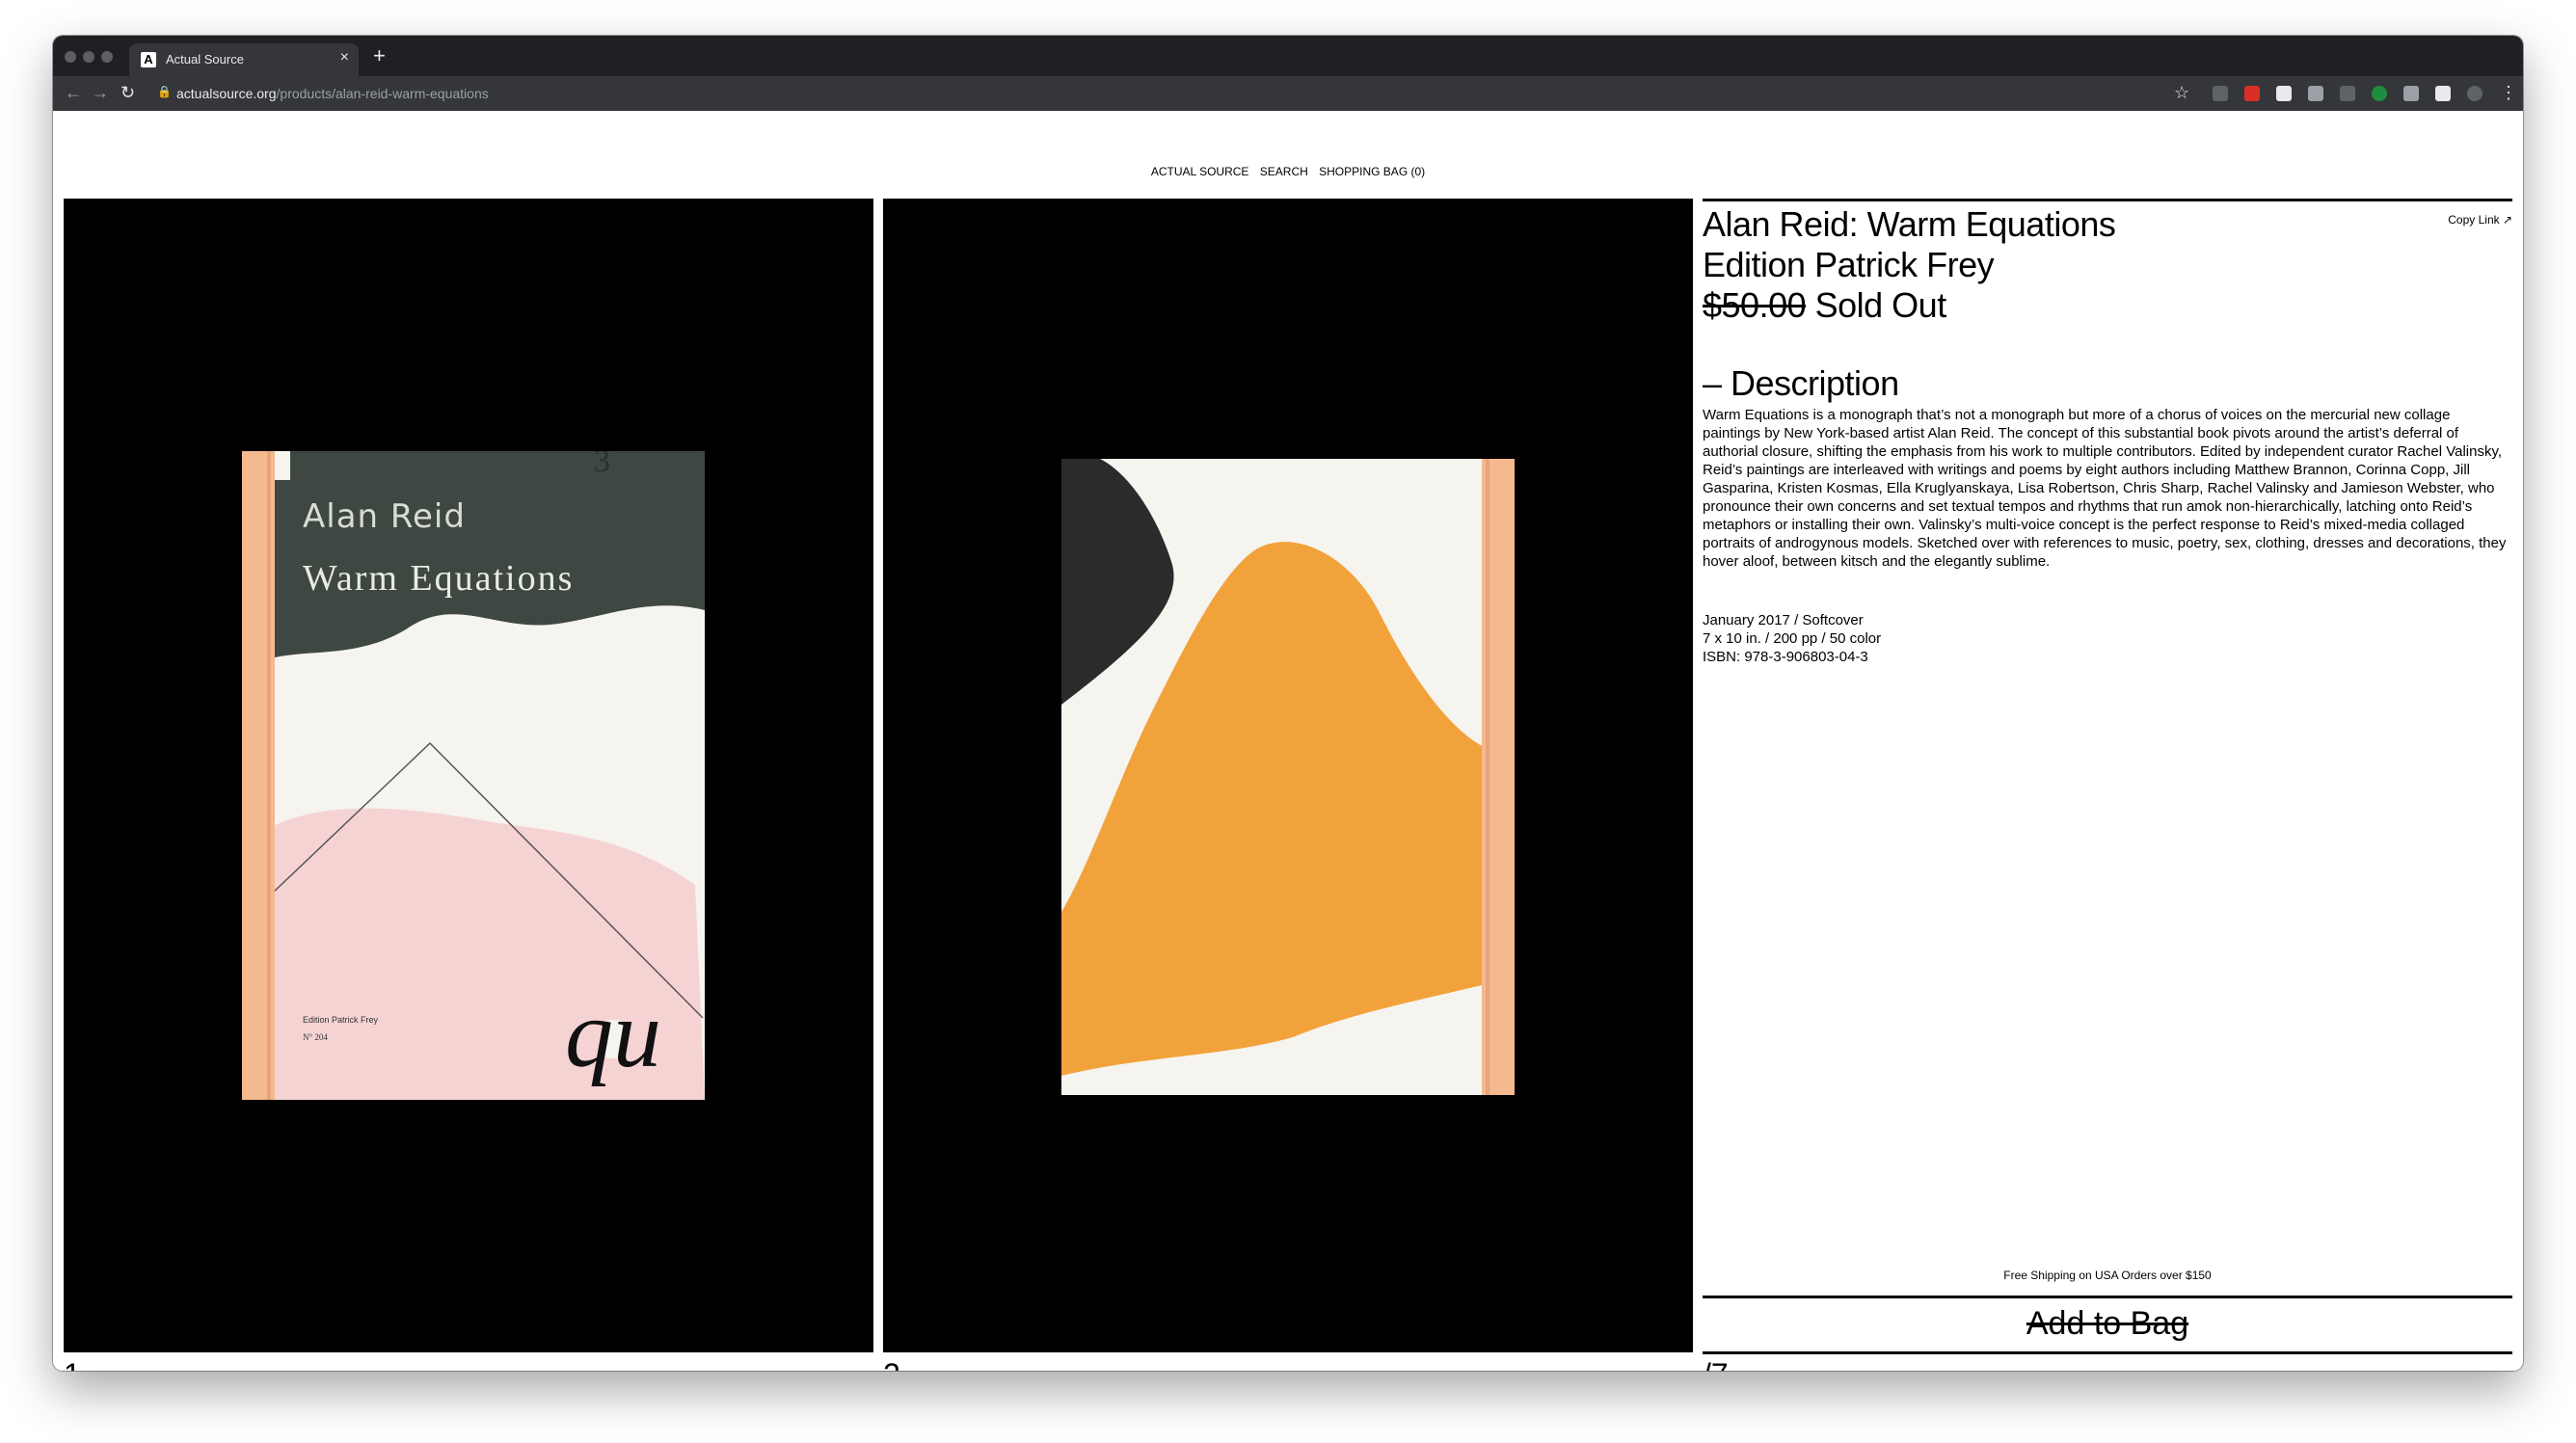  What do you see at coordinates (1801, 383) in the screenshot?
I see `description-toggle: – Description` at bounding box center [1801, 383].